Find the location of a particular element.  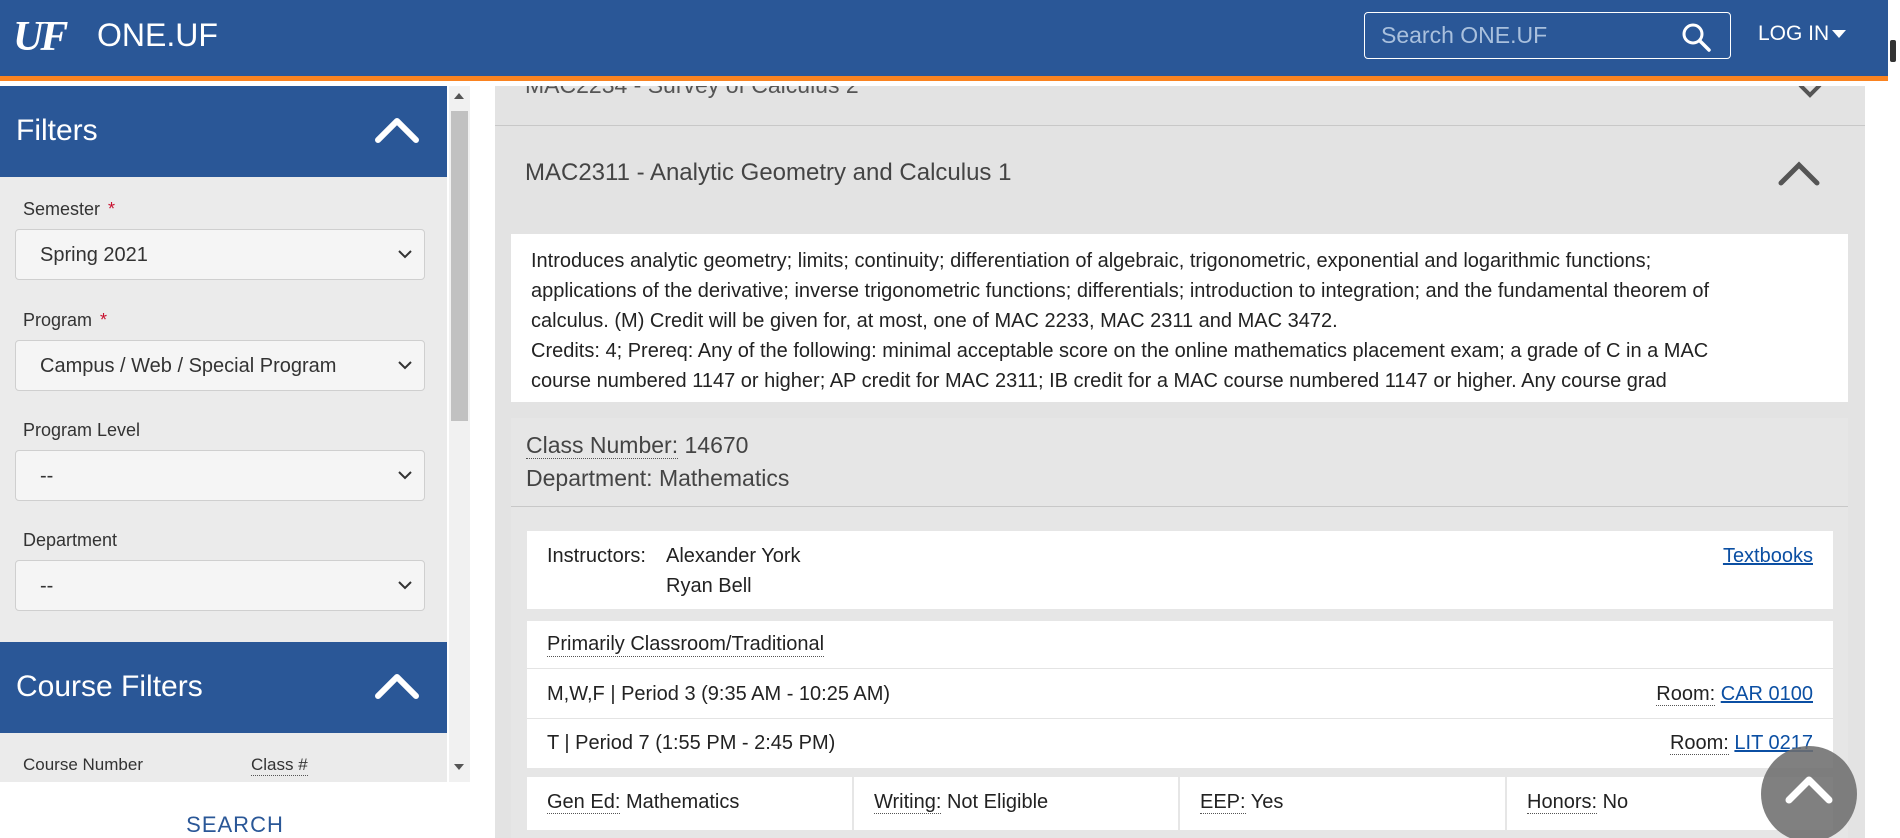

site-title: ONE.UF is located at coordinates (157, 35).